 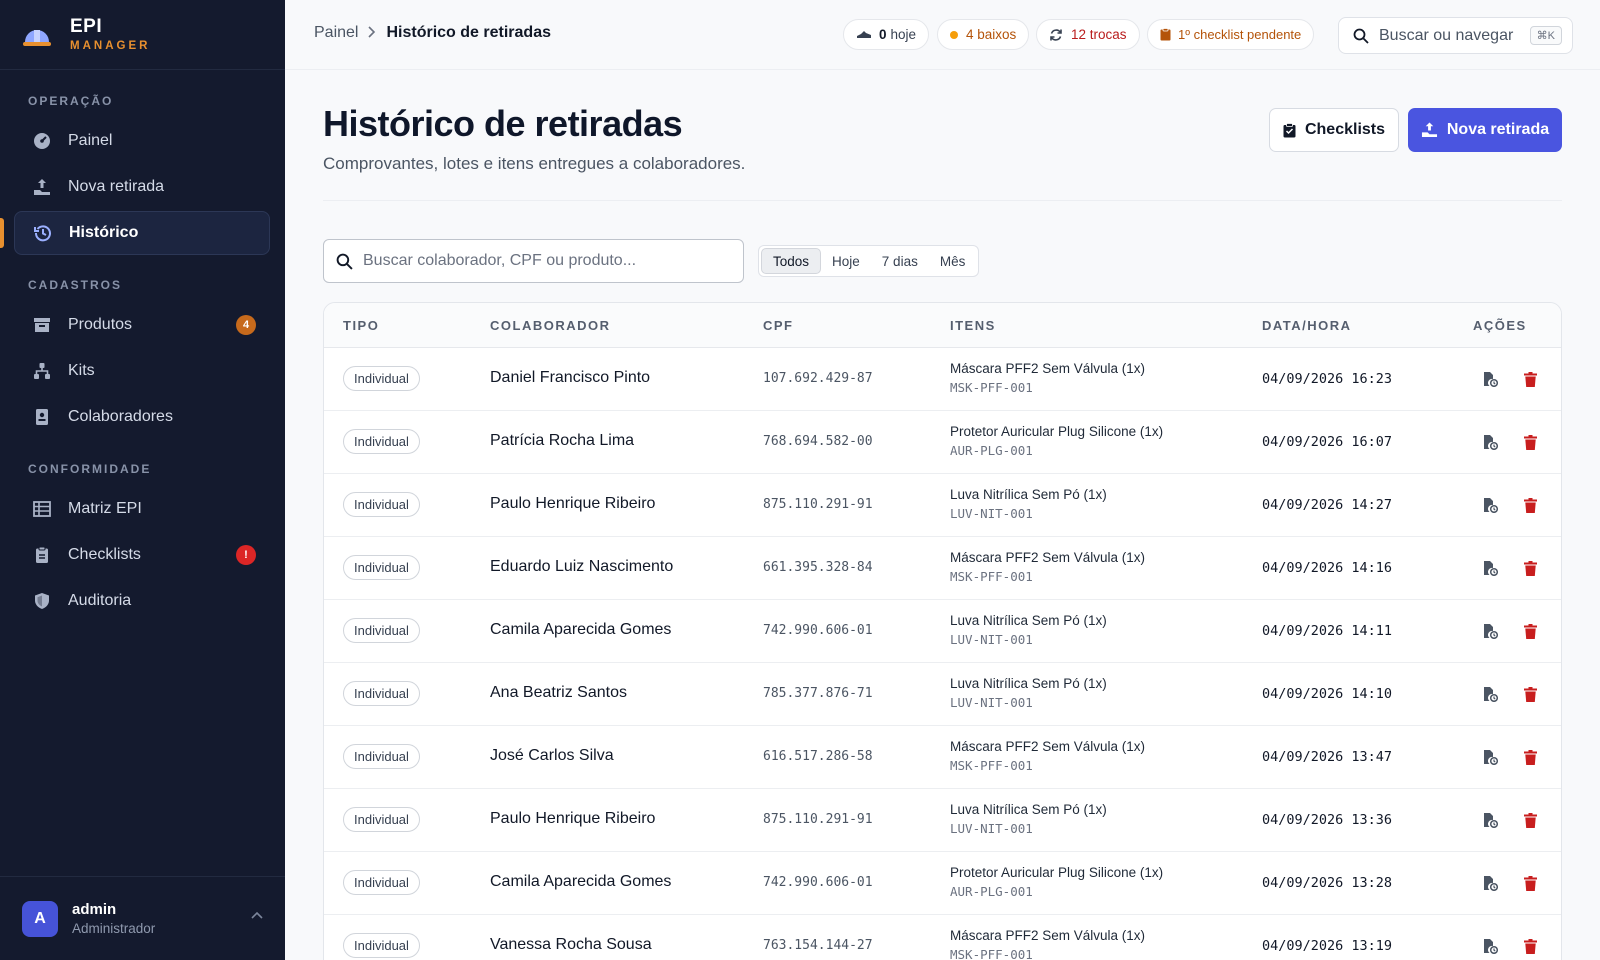 What do you see at coordinates (142, 233) in the screenshot?
I see `sidebar-item-historico: Histórico` at bounding box center [142, 233].